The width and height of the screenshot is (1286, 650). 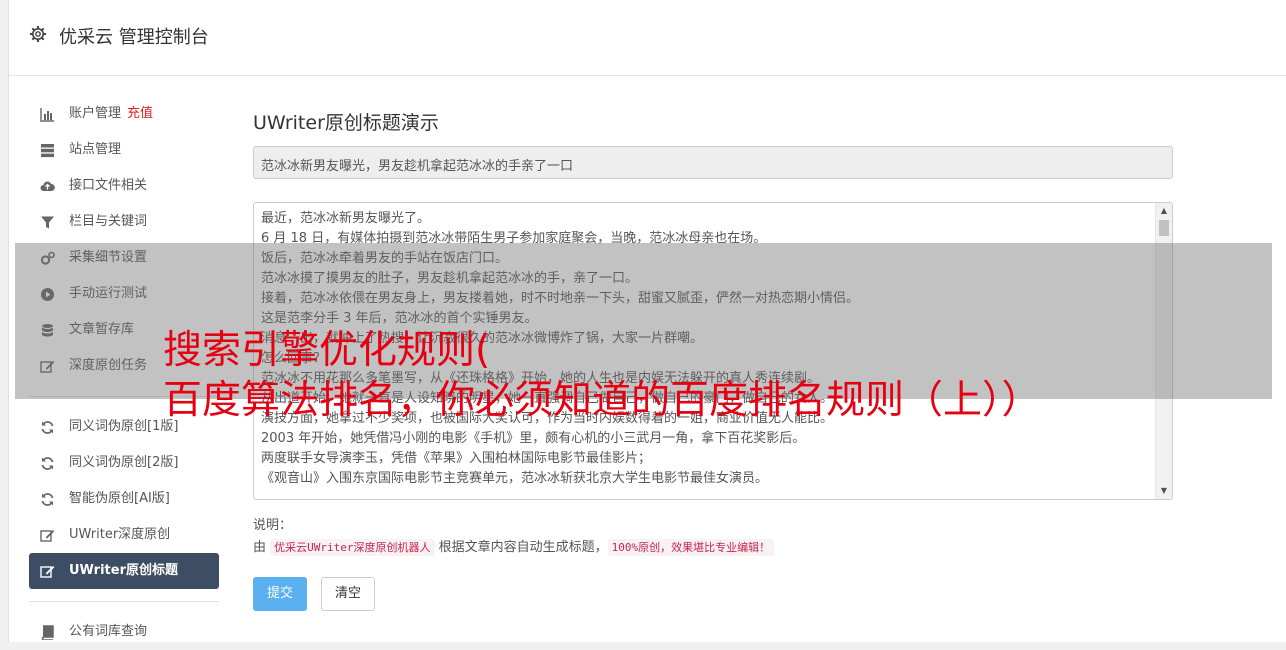 What do you see at coordinates (713, 162) in the screenshot?
I see `generated-title-field: 范冰冰新男友曝光，男友趁机拿起范冰冰的手亲了一口` at bounding box center [713, 162].